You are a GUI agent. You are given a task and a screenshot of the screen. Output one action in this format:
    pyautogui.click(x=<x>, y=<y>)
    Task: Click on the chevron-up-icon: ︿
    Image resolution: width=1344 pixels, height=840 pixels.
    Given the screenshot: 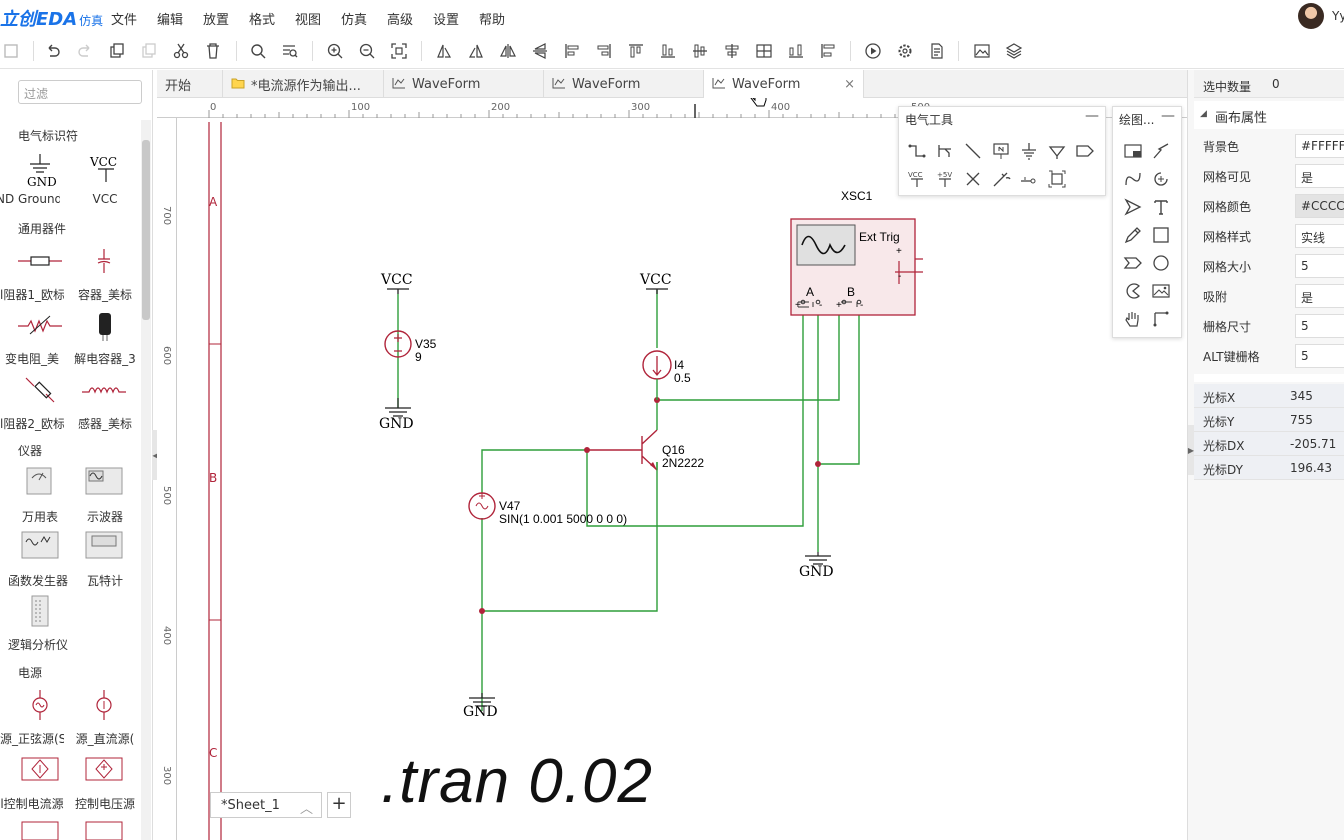 What is the action you would take?
    pyautogui.click(x=306, y=807)
    